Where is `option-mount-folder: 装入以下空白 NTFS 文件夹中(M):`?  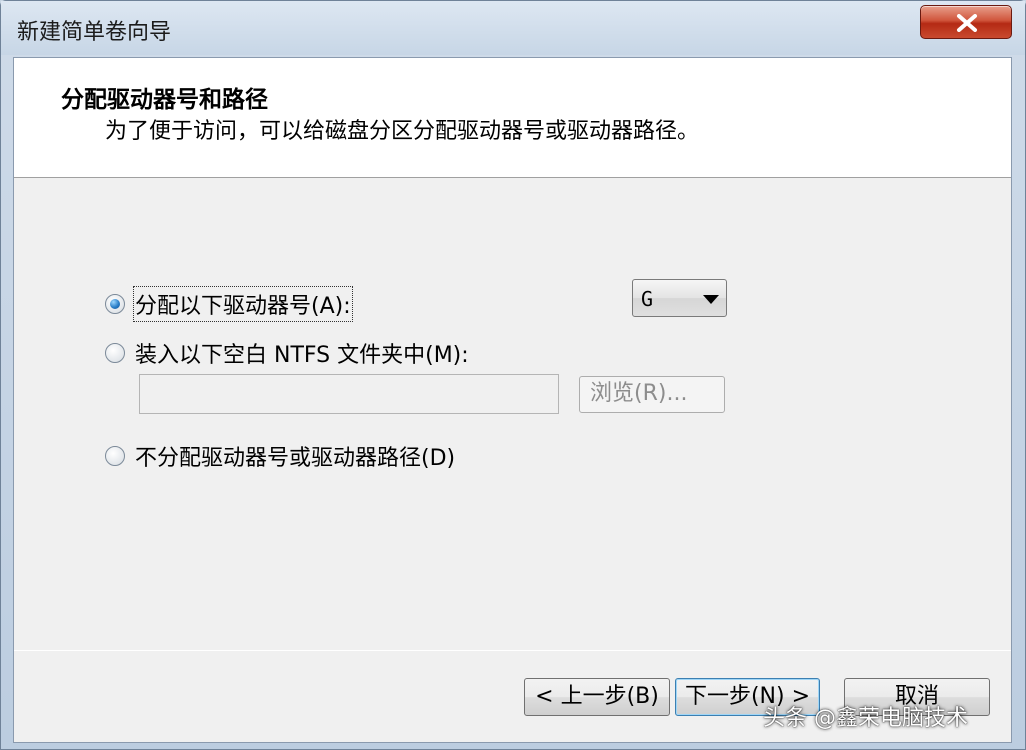 option-mount-folder: 装入以下空白 NTFS 文件夹中(M): is located at coordinates (287, 353).